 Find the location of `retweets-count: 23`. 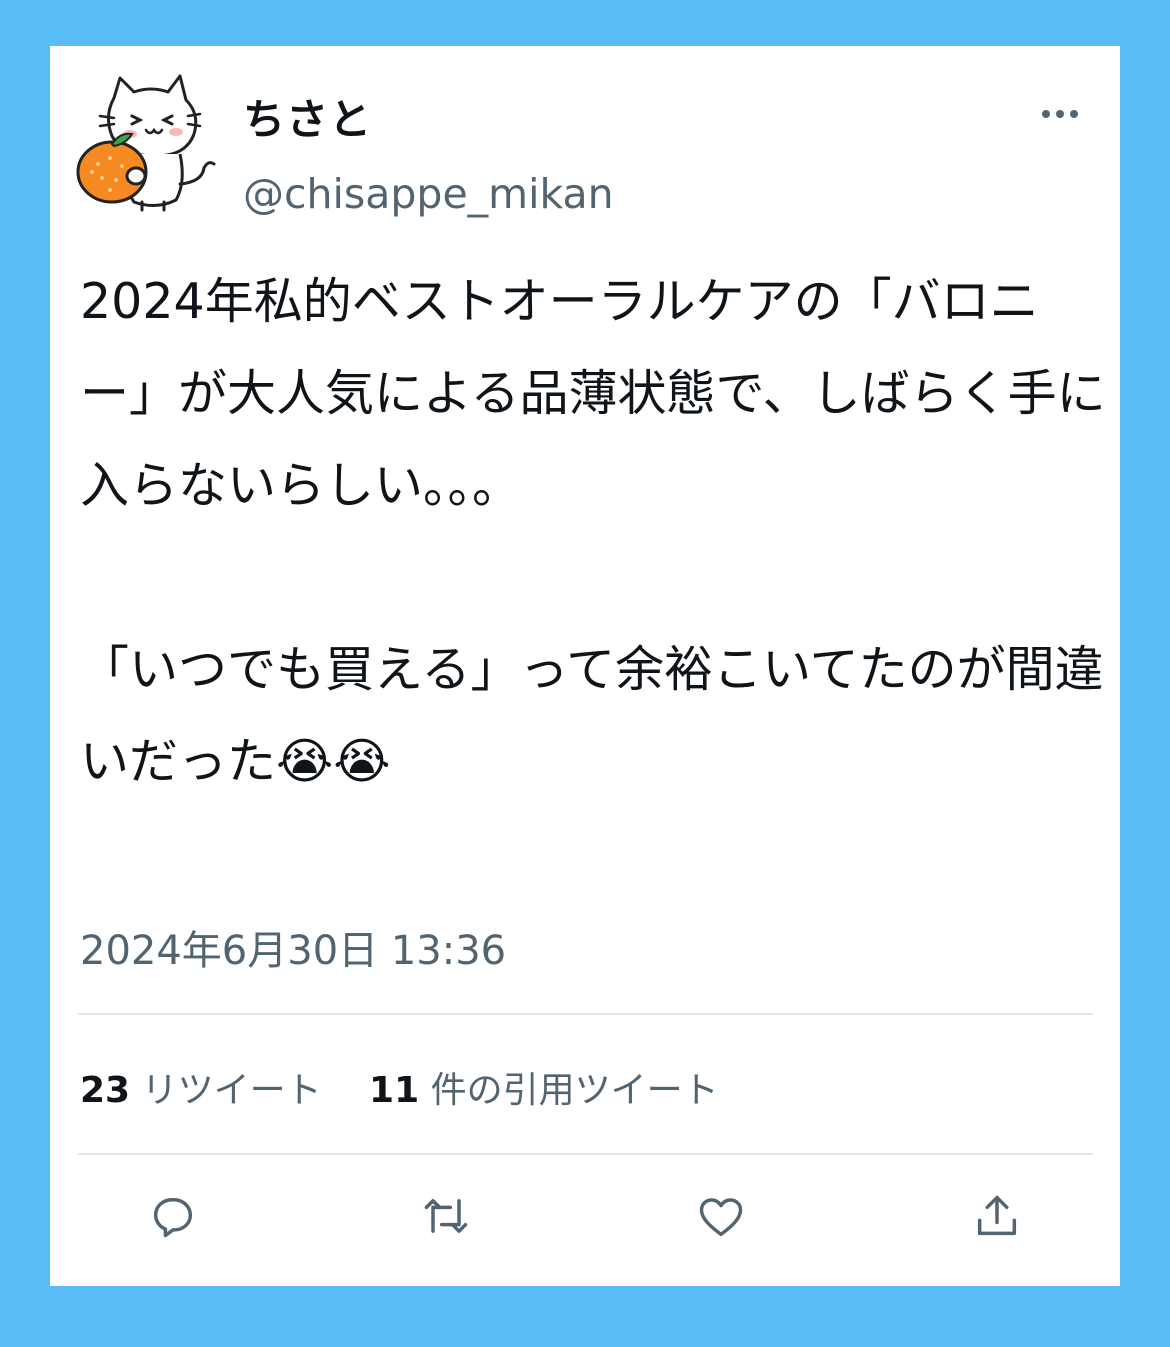

retweets-count: 23 is located at coordinates (105, 1090).